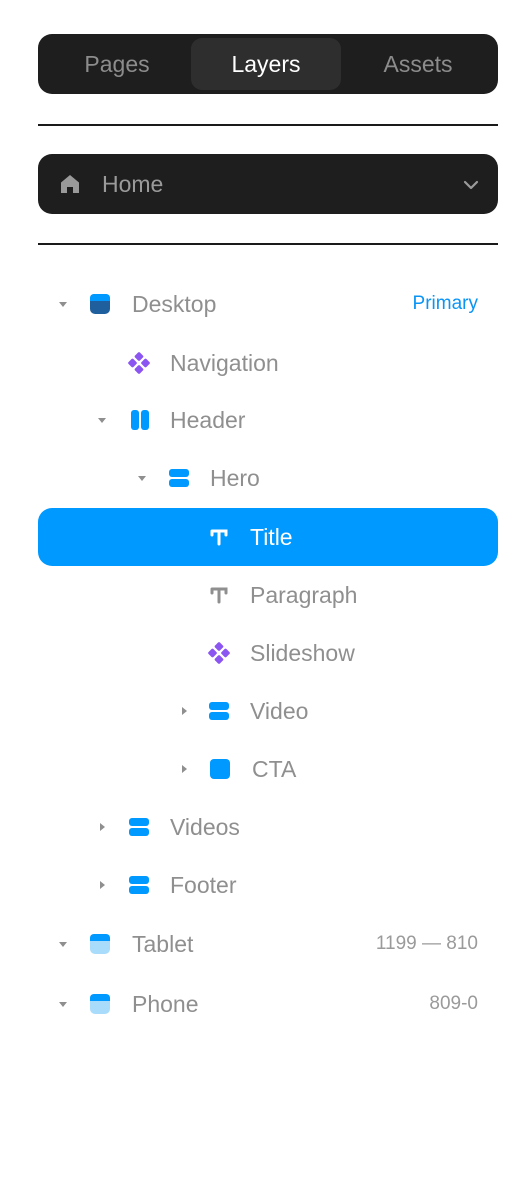  I want to click on page-select-value: Home, so click(133, 183).